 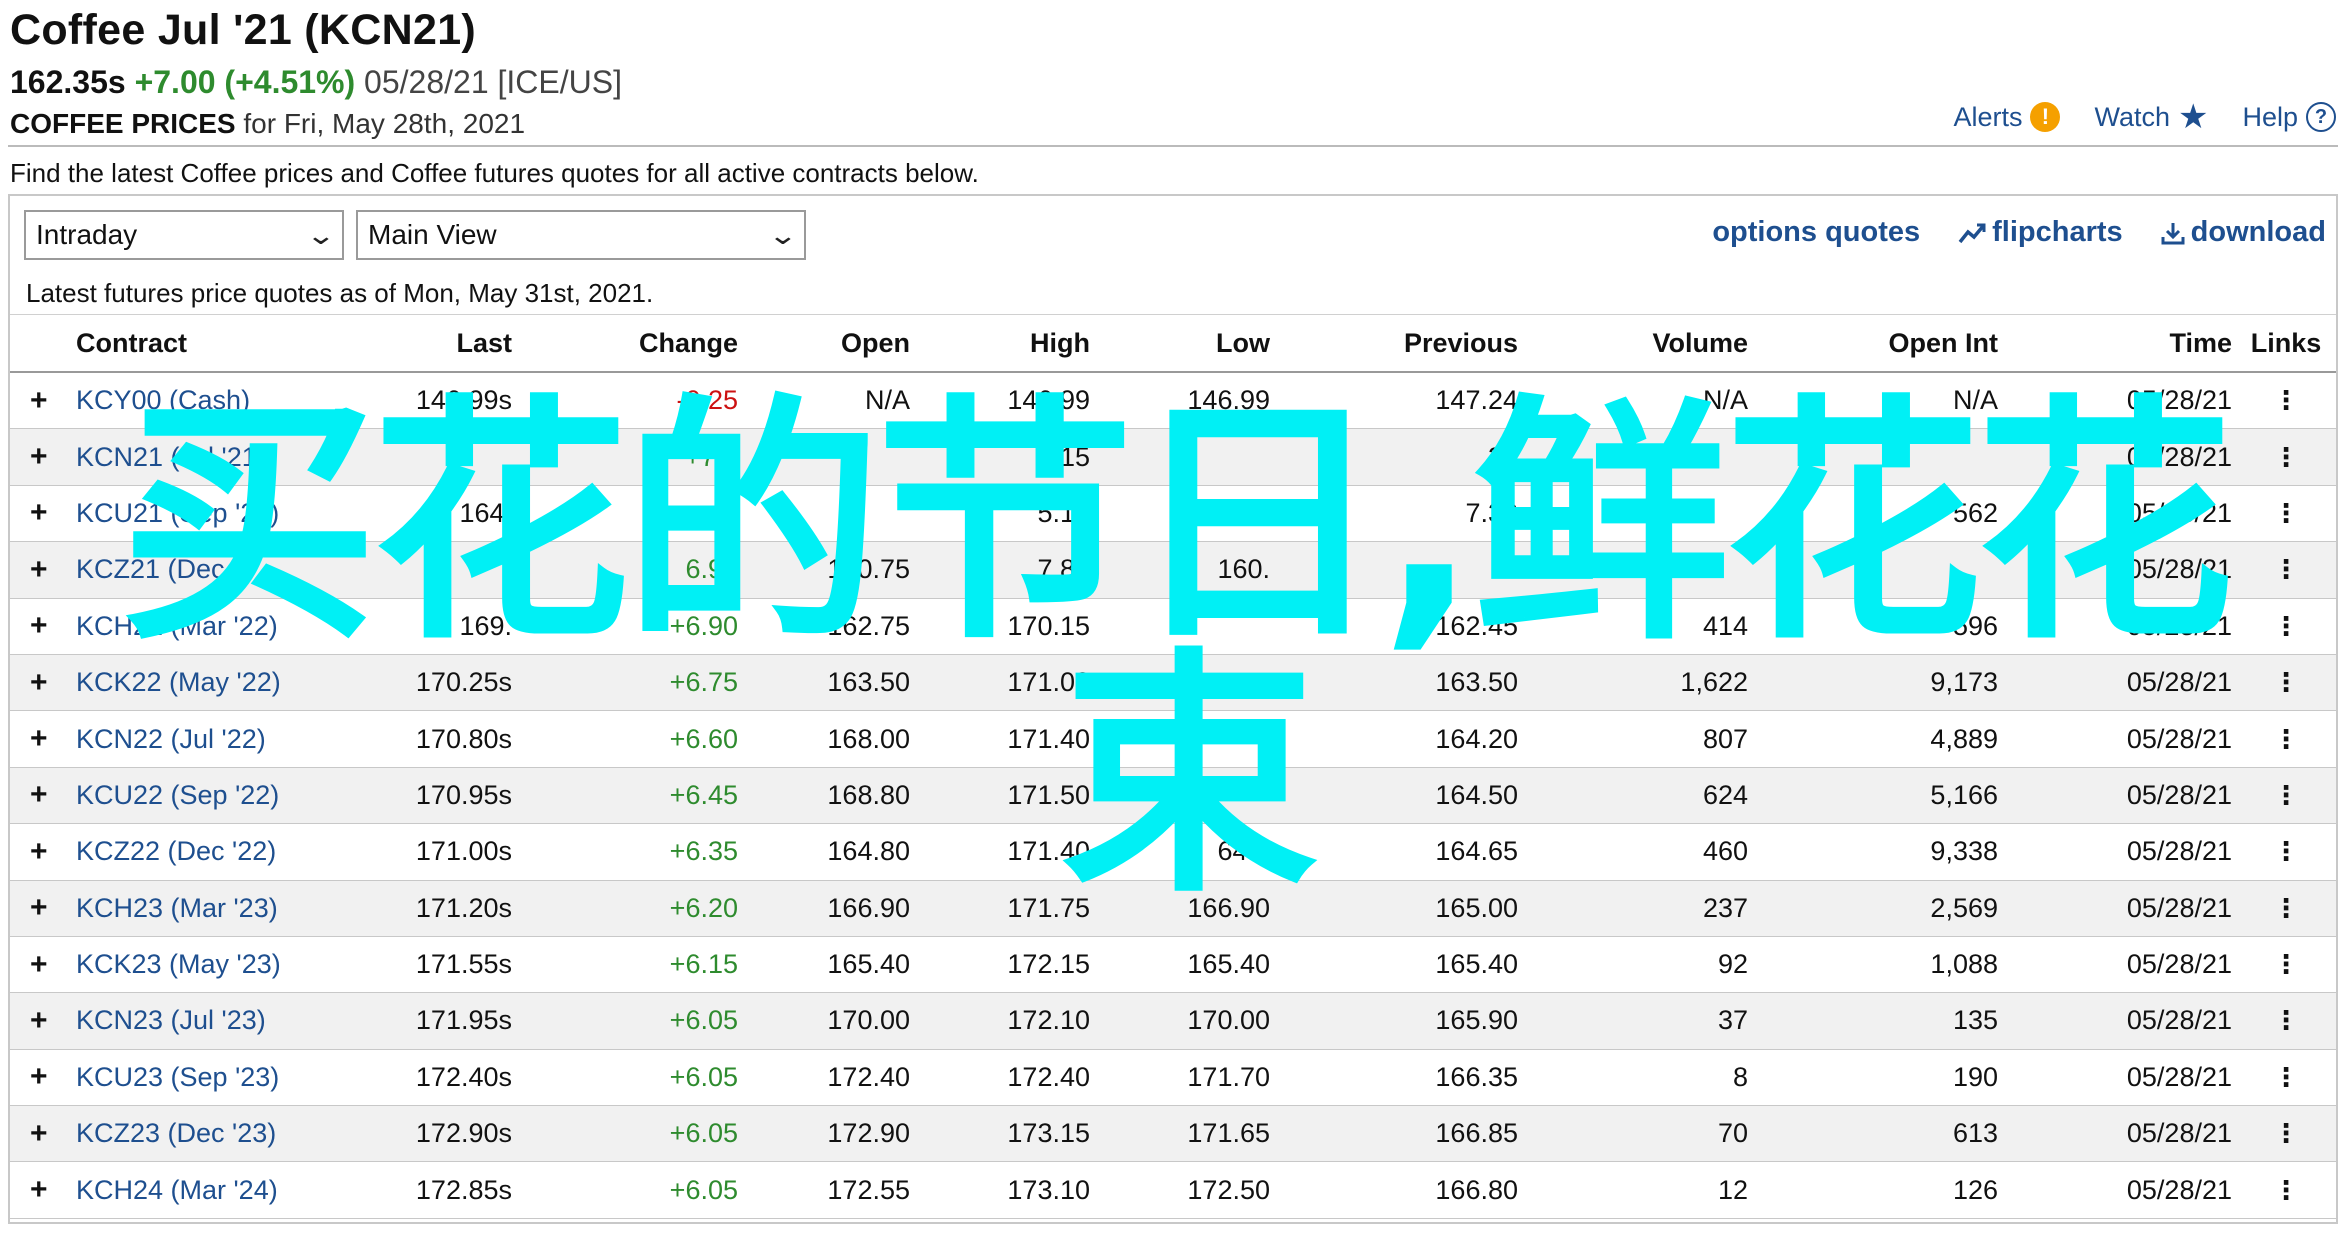 I want to click on cell-volume: 37, so click(x=1732, y=1020).